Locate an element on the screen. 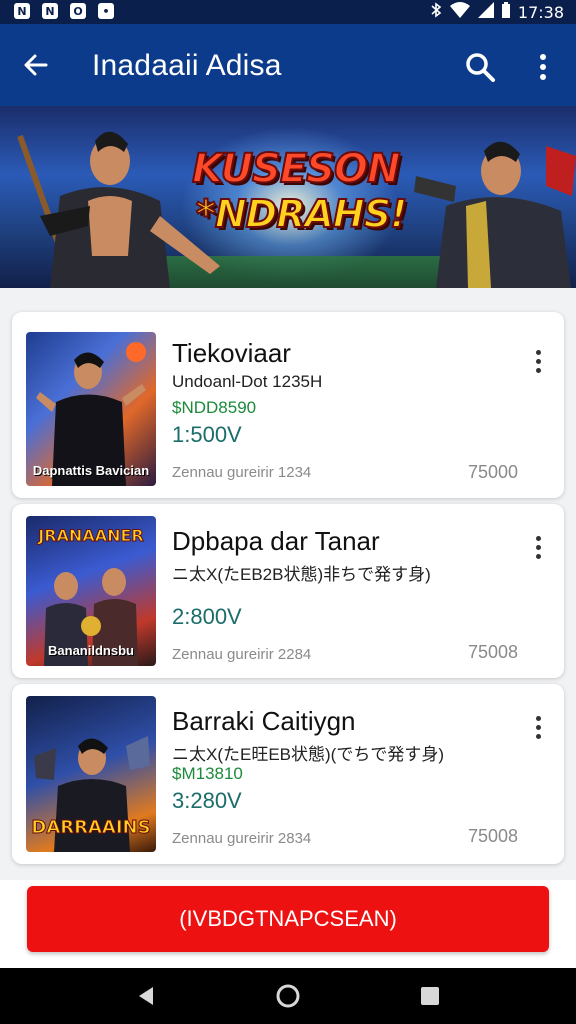 This screenshot has width=576, height=1024. circle-home-icon is located at coordinates (288, 996).